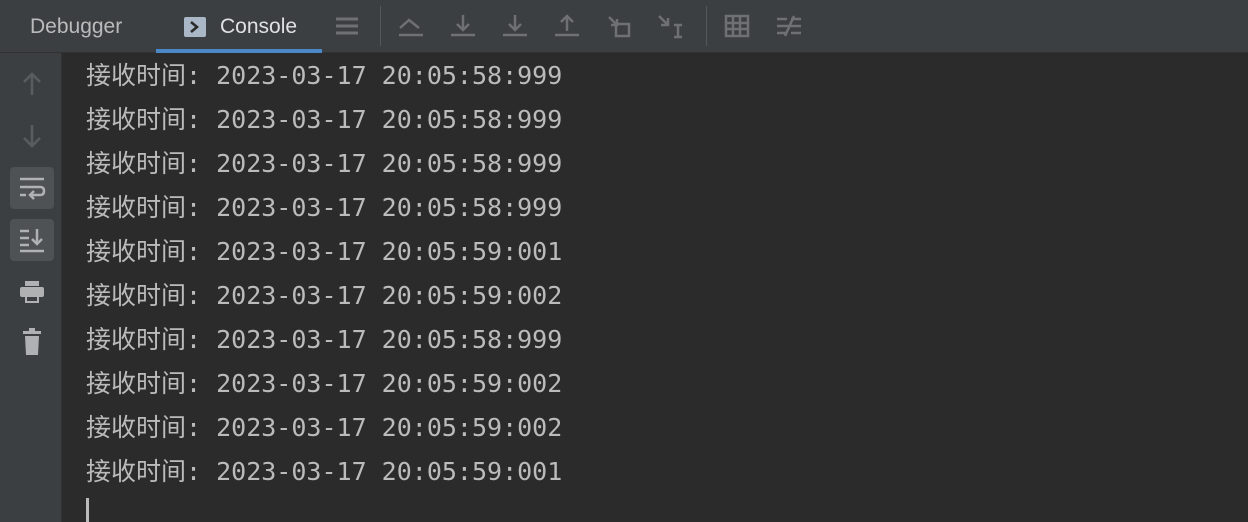 The width and height of the screenshot is (1248, 522). I want to click on console-sidebar, so click(31, 287).